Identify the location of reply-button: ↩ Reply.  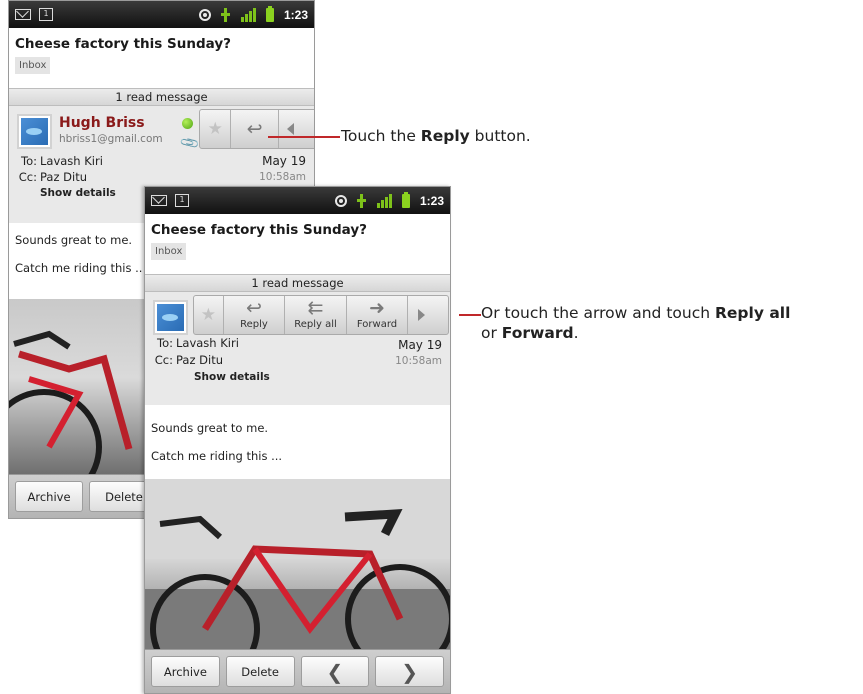
(255, 315).